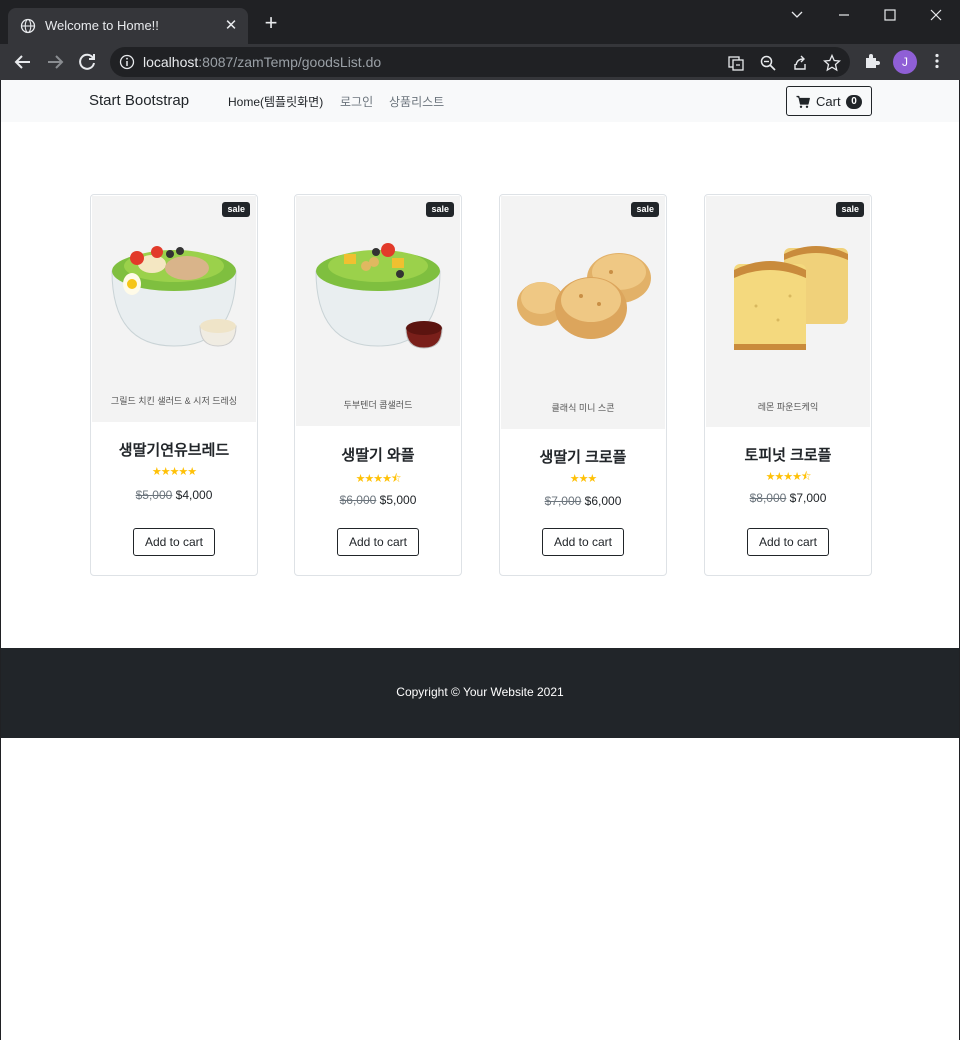  Describe the element at coordinates (378, 500) in the screenshot. I see `product-price: $6,000 $5,000` at that location.